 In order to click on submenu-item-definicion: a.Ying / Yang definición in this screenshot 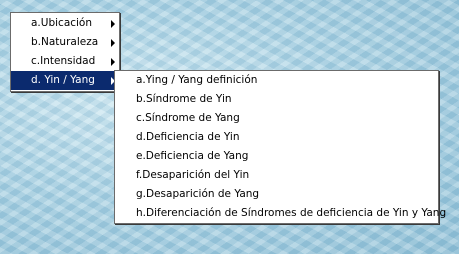, I will do `click(276, 80)`.